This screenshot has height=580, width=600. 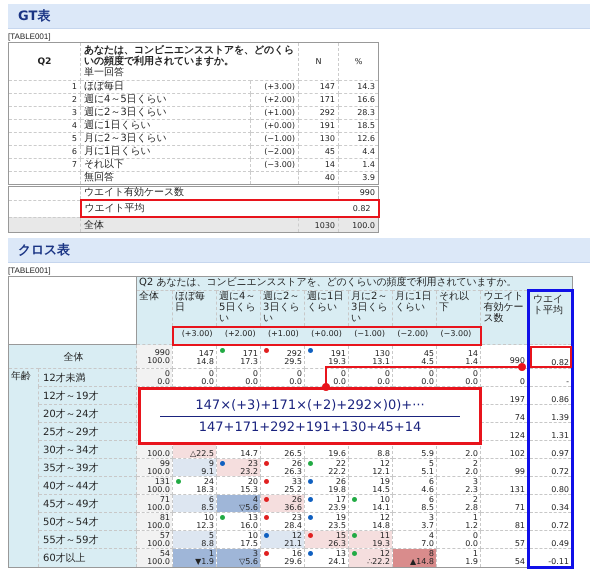 I want to click on count-value: 54, so click(x=164, y=554).